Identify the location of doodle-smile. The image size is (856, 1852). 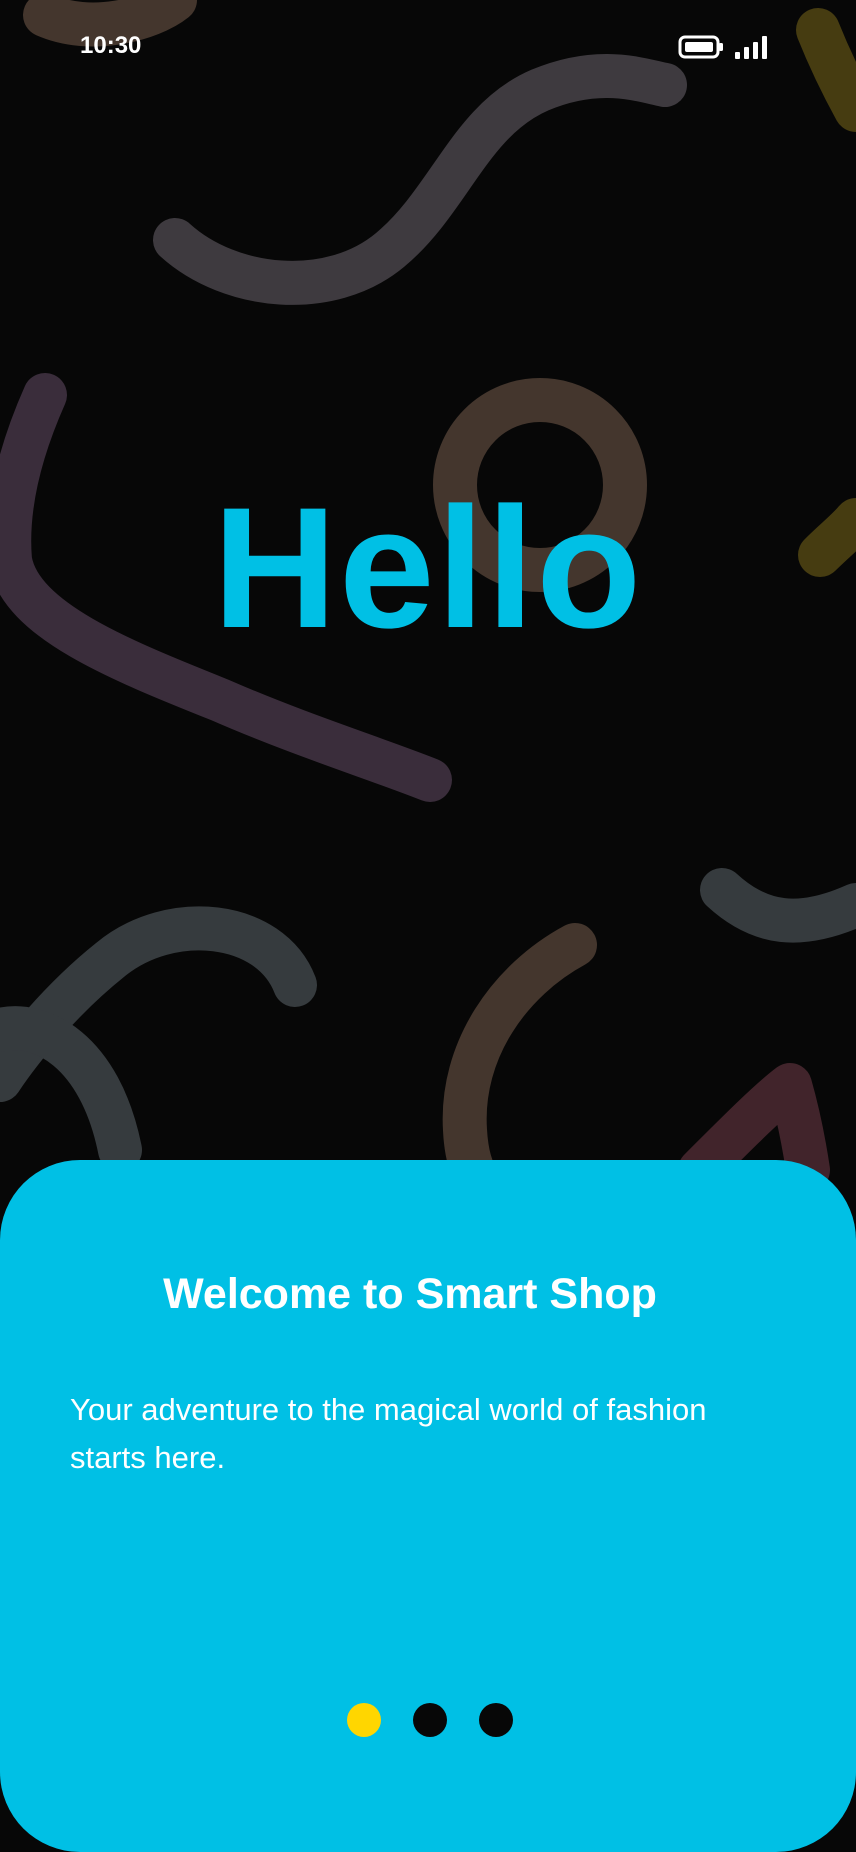
(778, 905).